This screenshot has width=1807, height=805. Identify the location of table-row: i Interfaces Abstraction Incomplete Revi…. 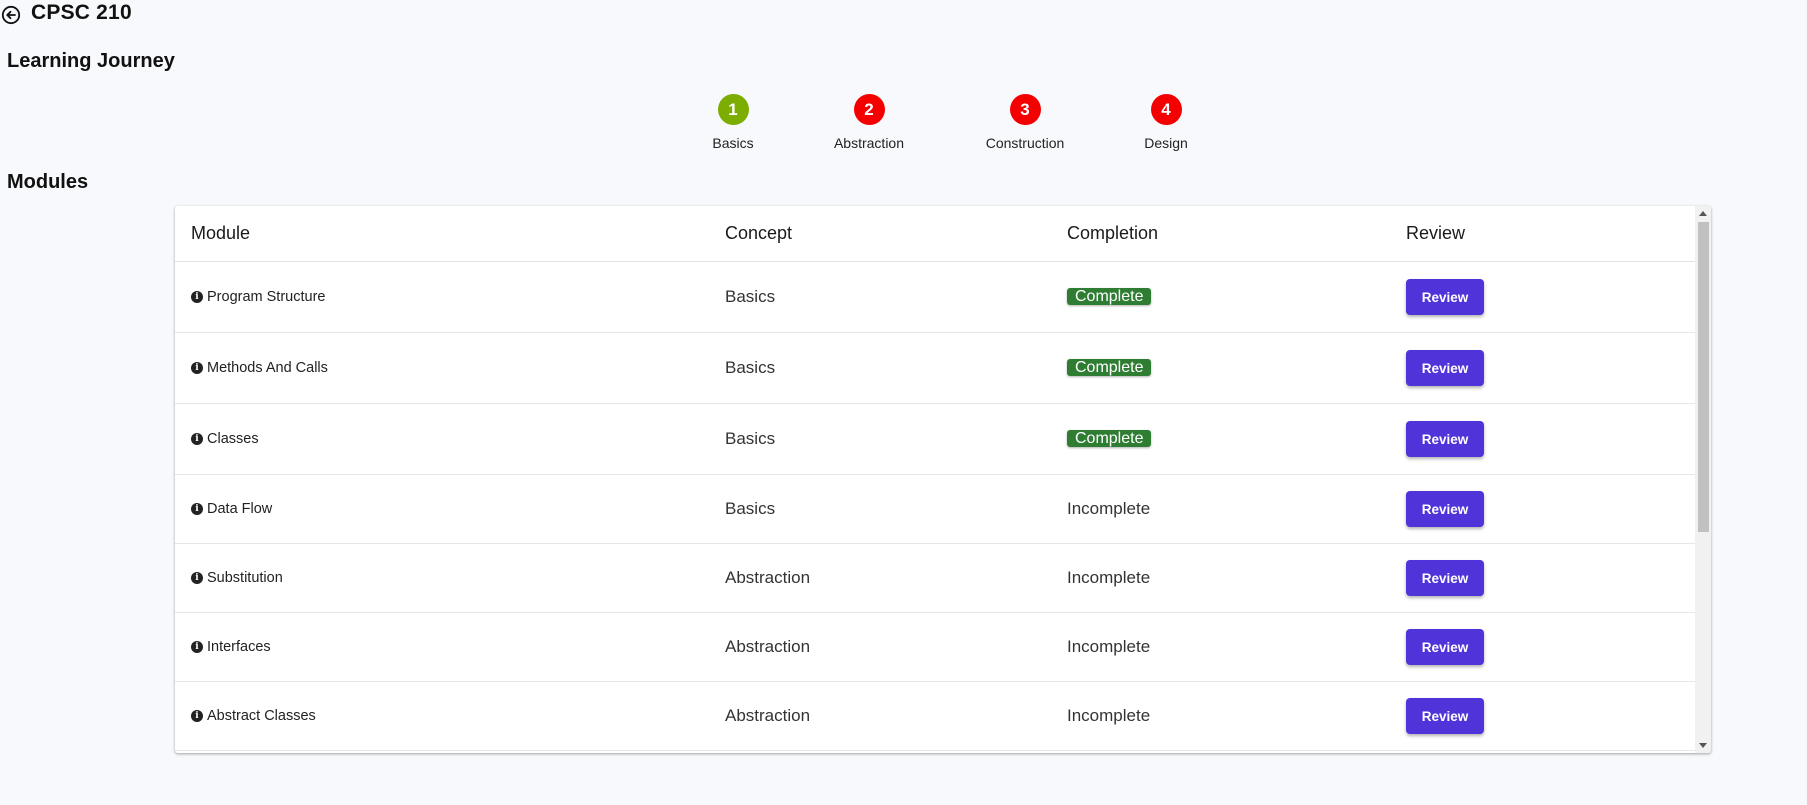
(935, 647).